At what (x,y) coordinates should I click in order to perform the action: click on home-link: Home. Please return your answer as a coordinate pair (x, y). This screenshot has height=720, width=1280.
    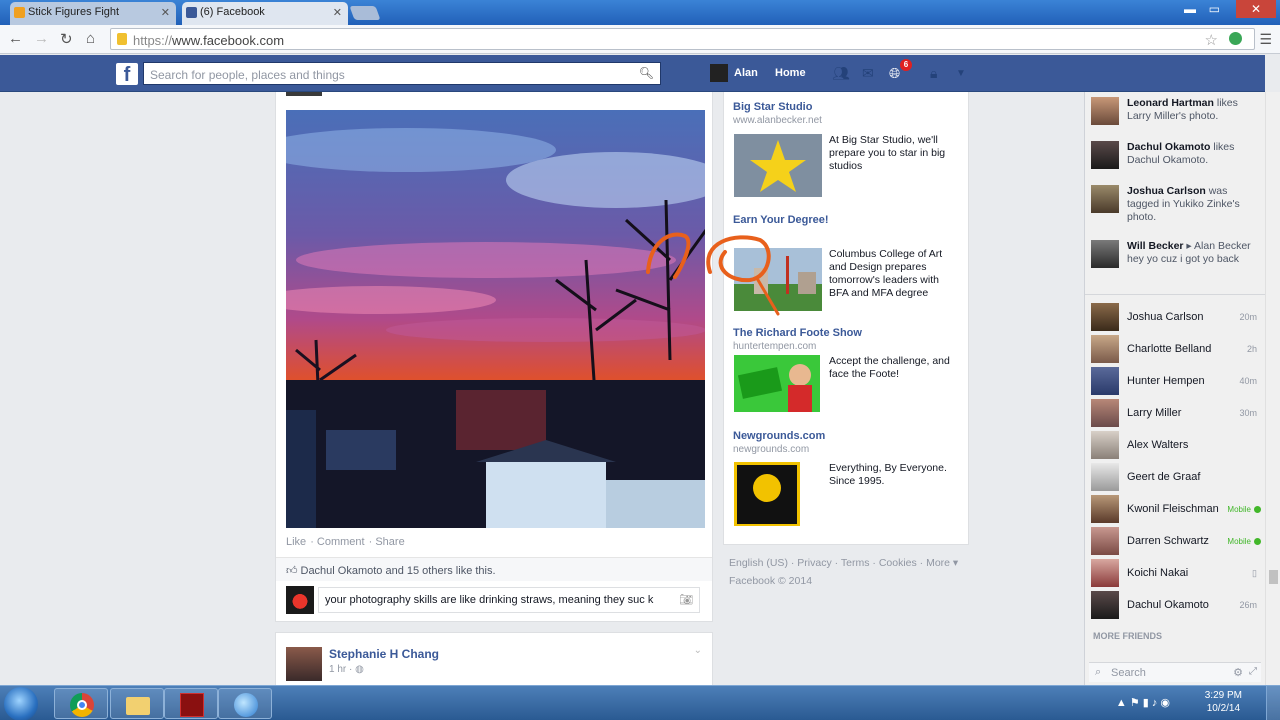
    Looking at the image, I should click on (790, 73).